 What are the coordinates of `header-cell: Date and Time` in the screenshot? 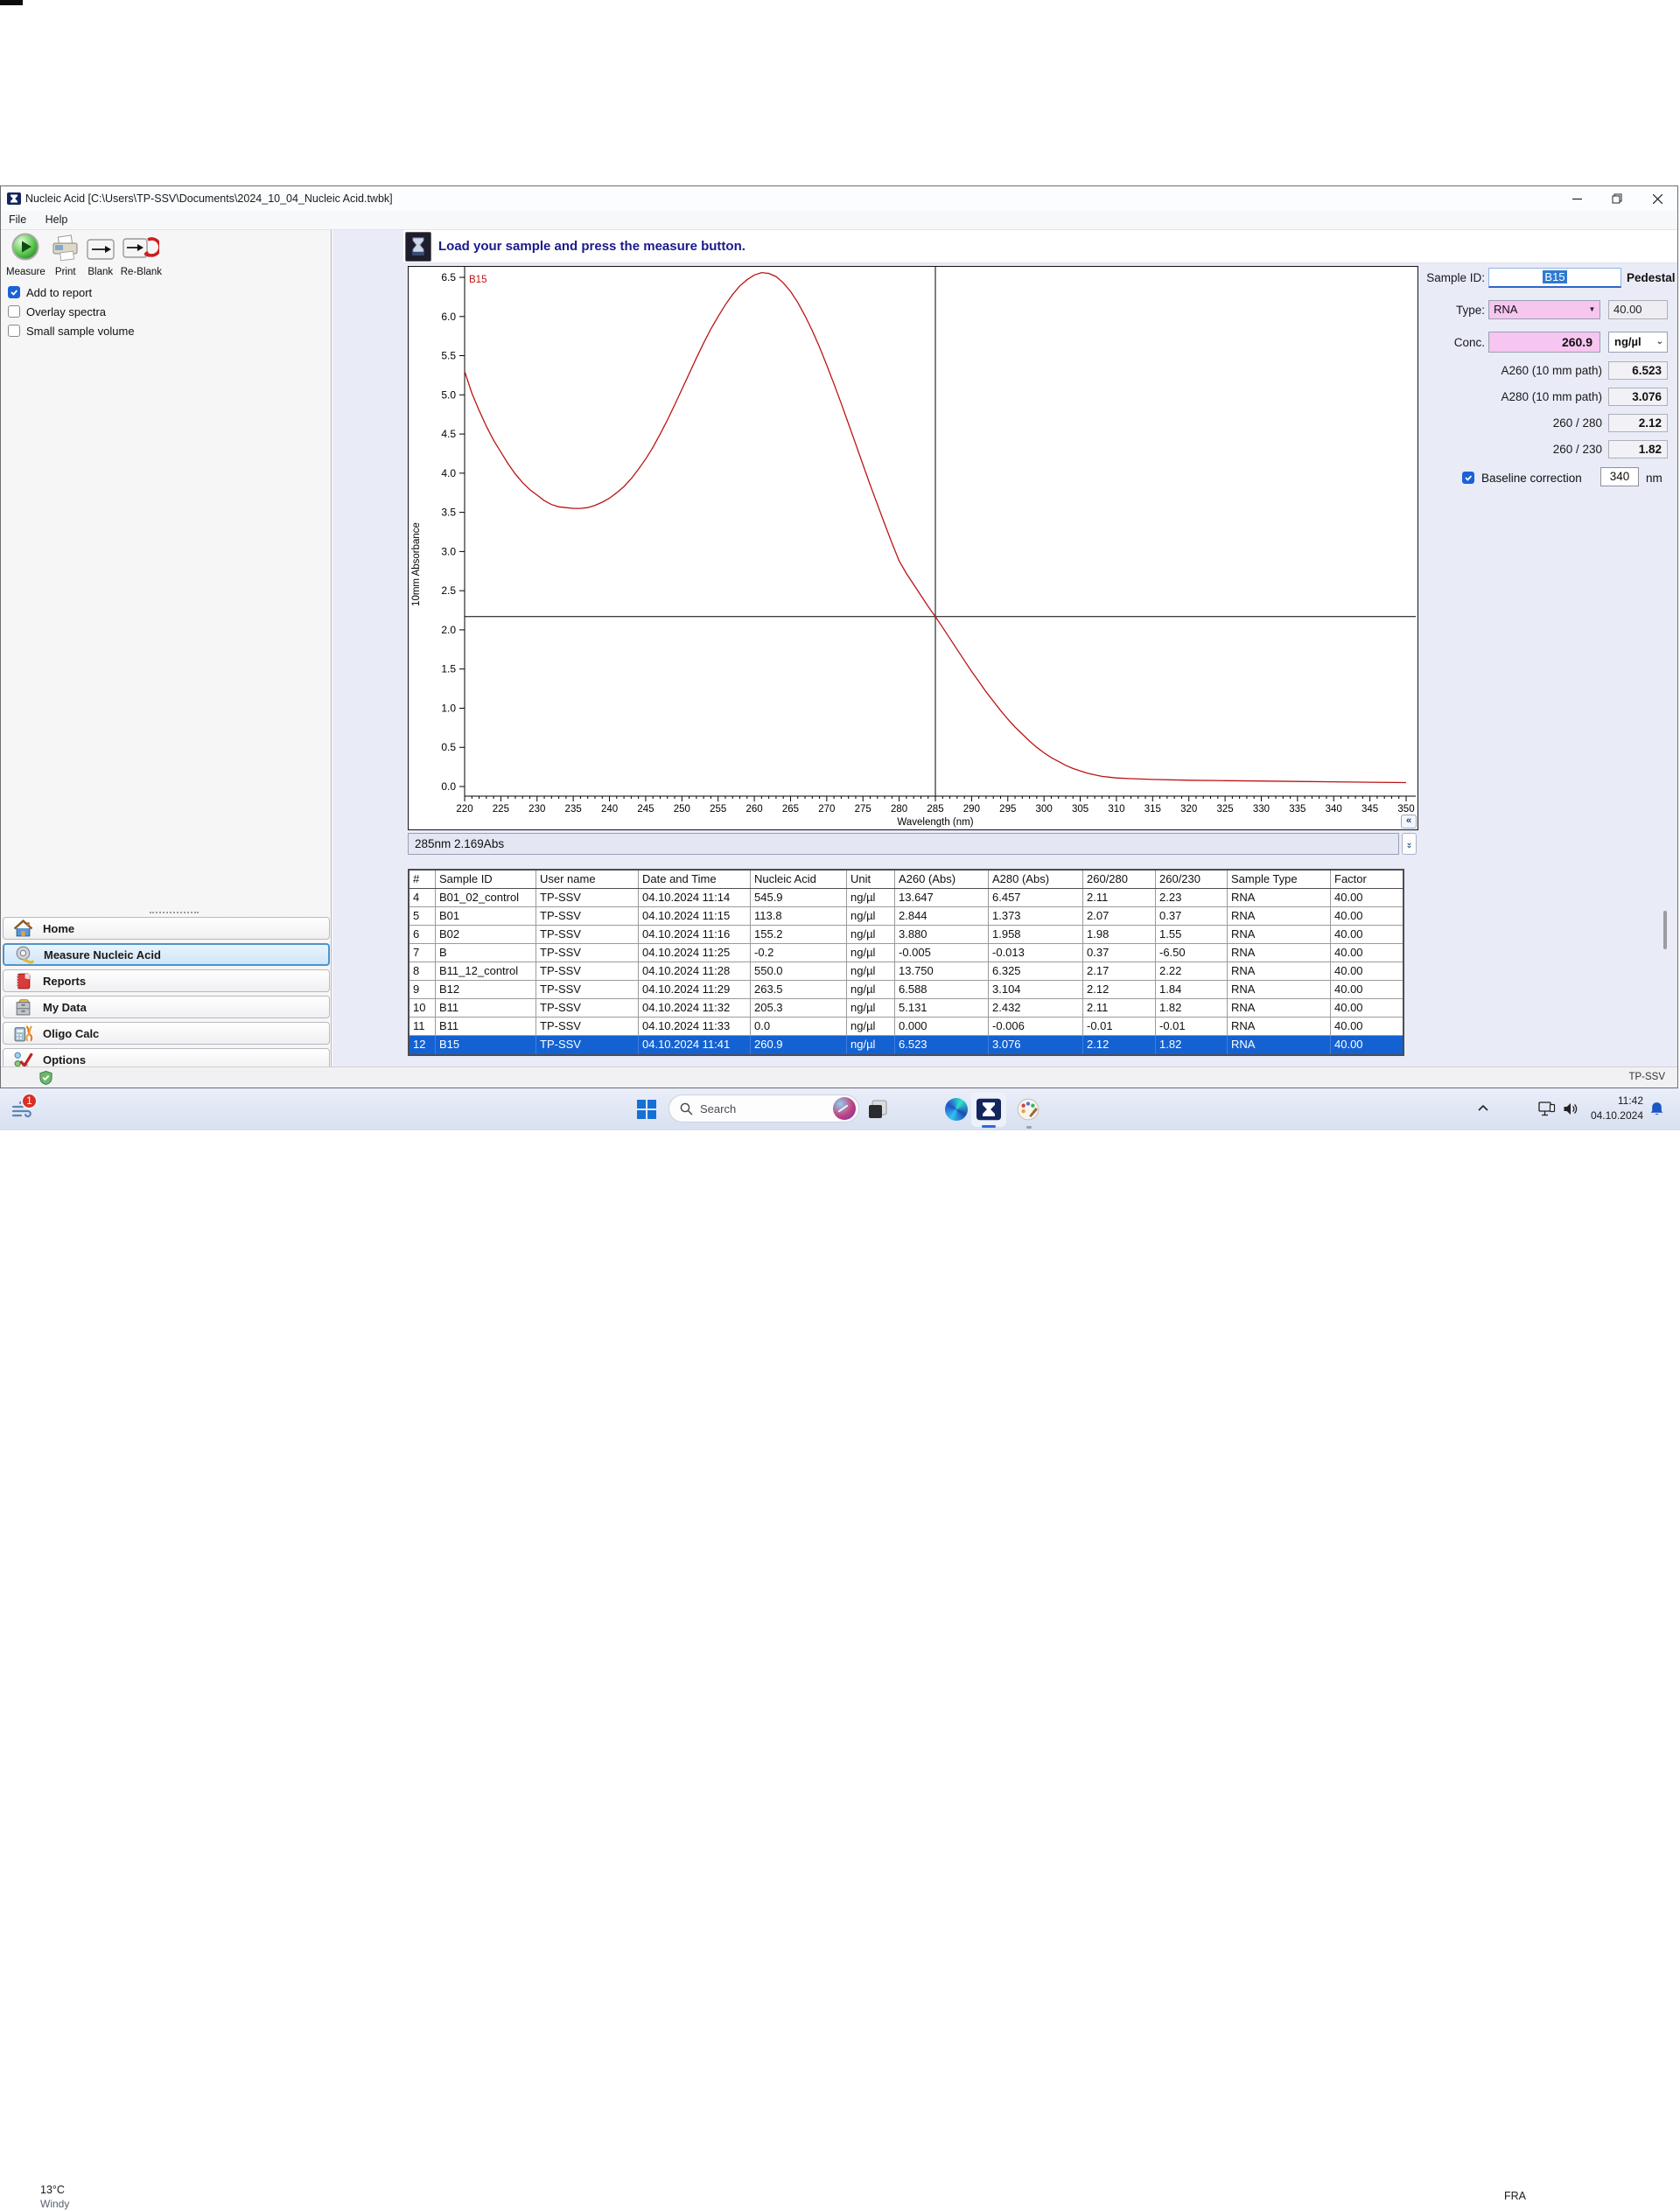 It's located at (695, 879).